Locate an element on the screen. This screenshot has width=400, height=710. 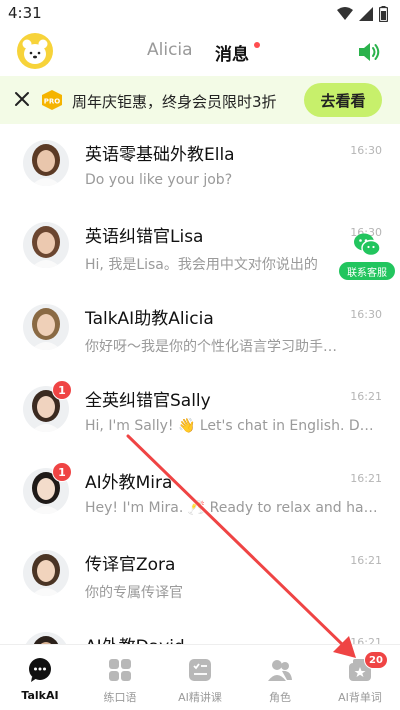
chat-list-item: AI外教David 16:21 is located at coordinates (200, 630).